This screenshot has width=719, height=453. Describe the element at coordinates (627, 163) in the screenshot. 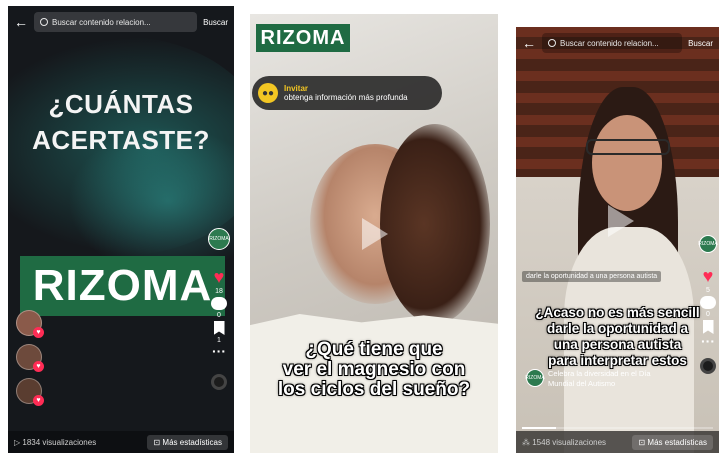

I see `person-face` at that location.